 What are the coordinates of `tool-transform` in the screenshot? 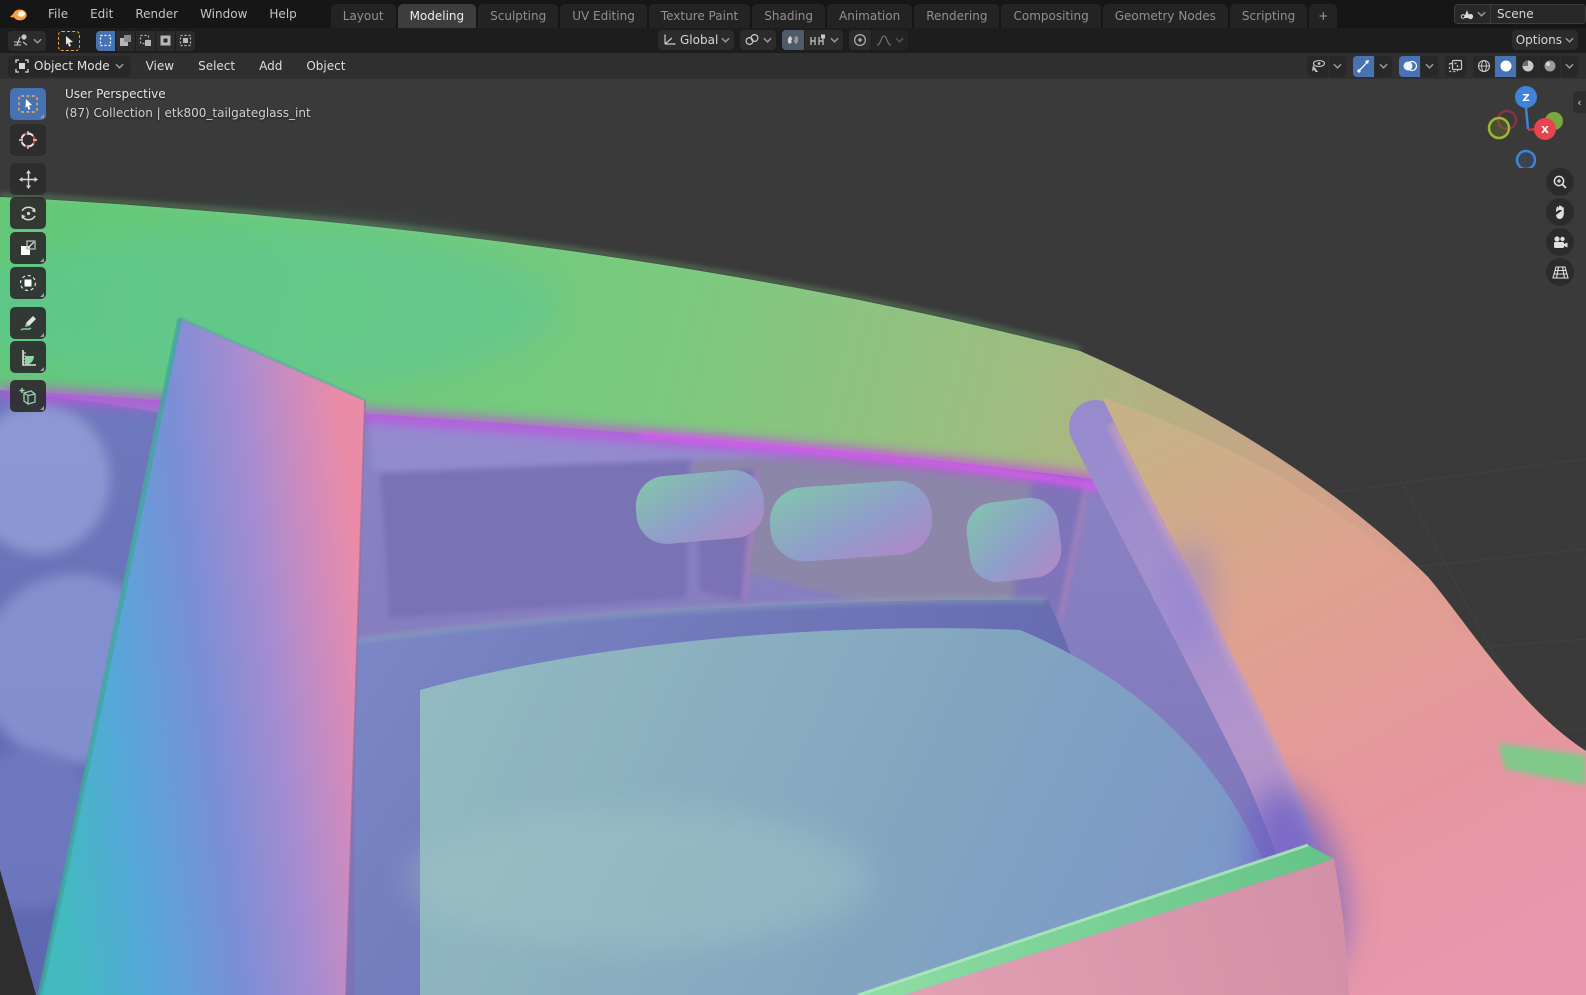 It's located at (28, 283).